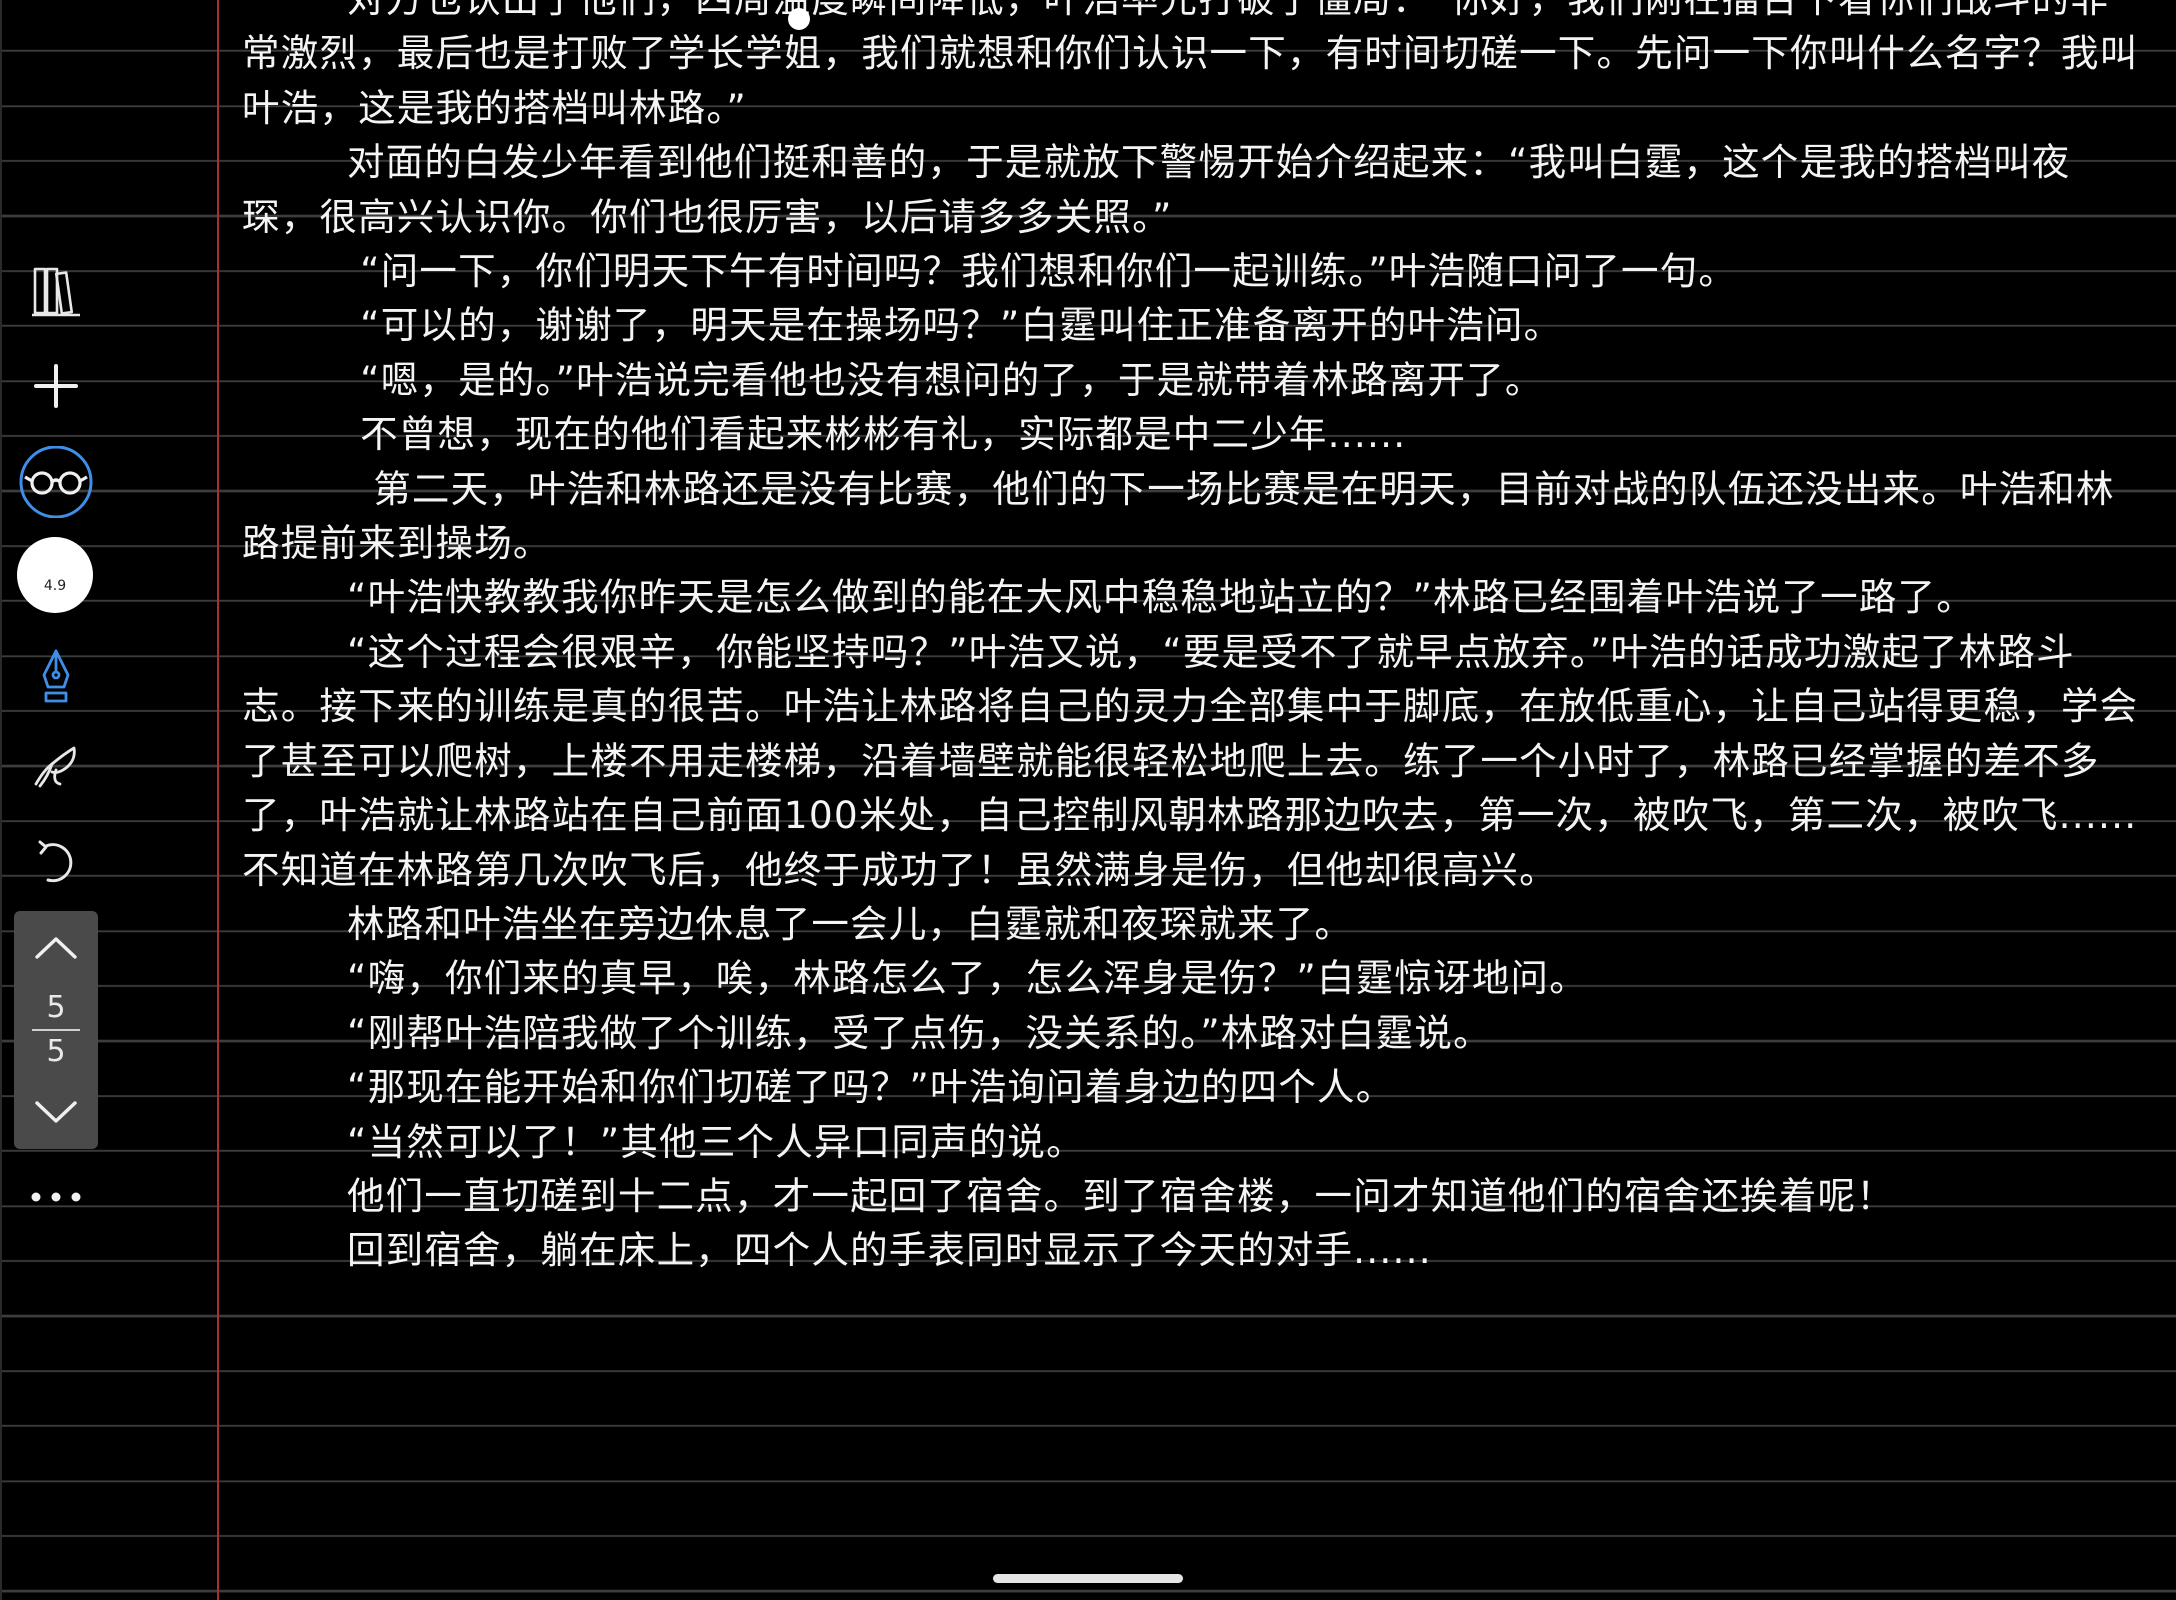  What do you see at coordinates (1068, 1195) in the screenshot?
I see `paragraph: 他们一直切磋到十二点，才一起回了宿舍。到了宿舍楼，一问才知道他们的宿舍还挨着呢！` at bounding box center [1068, 1195].